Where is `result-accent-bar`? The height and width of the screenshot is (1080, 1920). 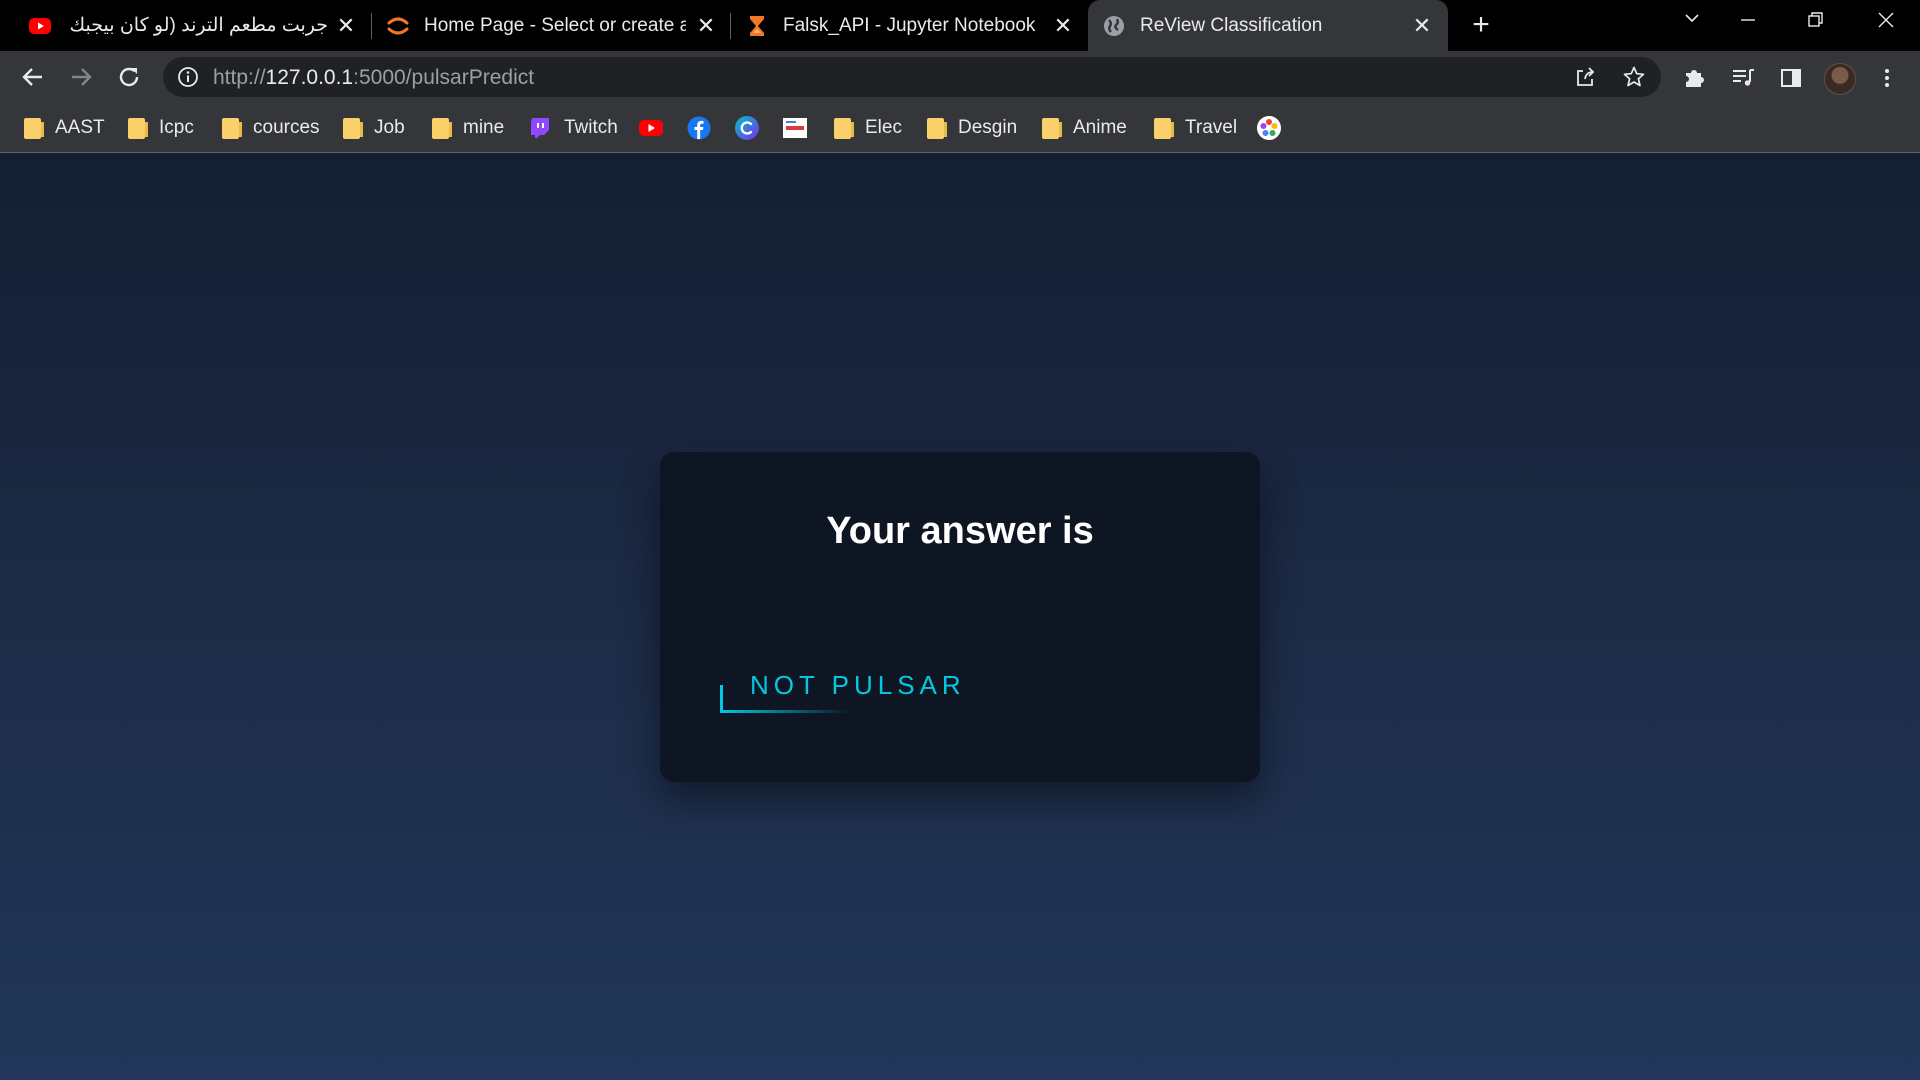
result-accent-bar is located at coordinates (721, 698).